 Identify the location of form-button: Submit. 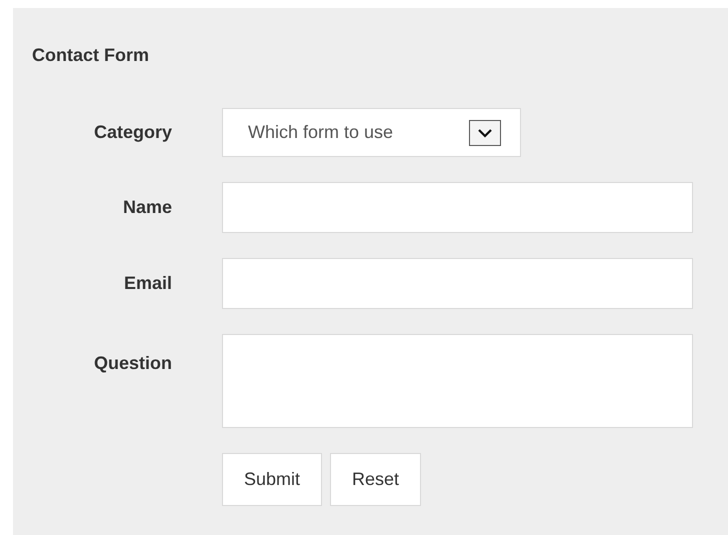
(272, 479).